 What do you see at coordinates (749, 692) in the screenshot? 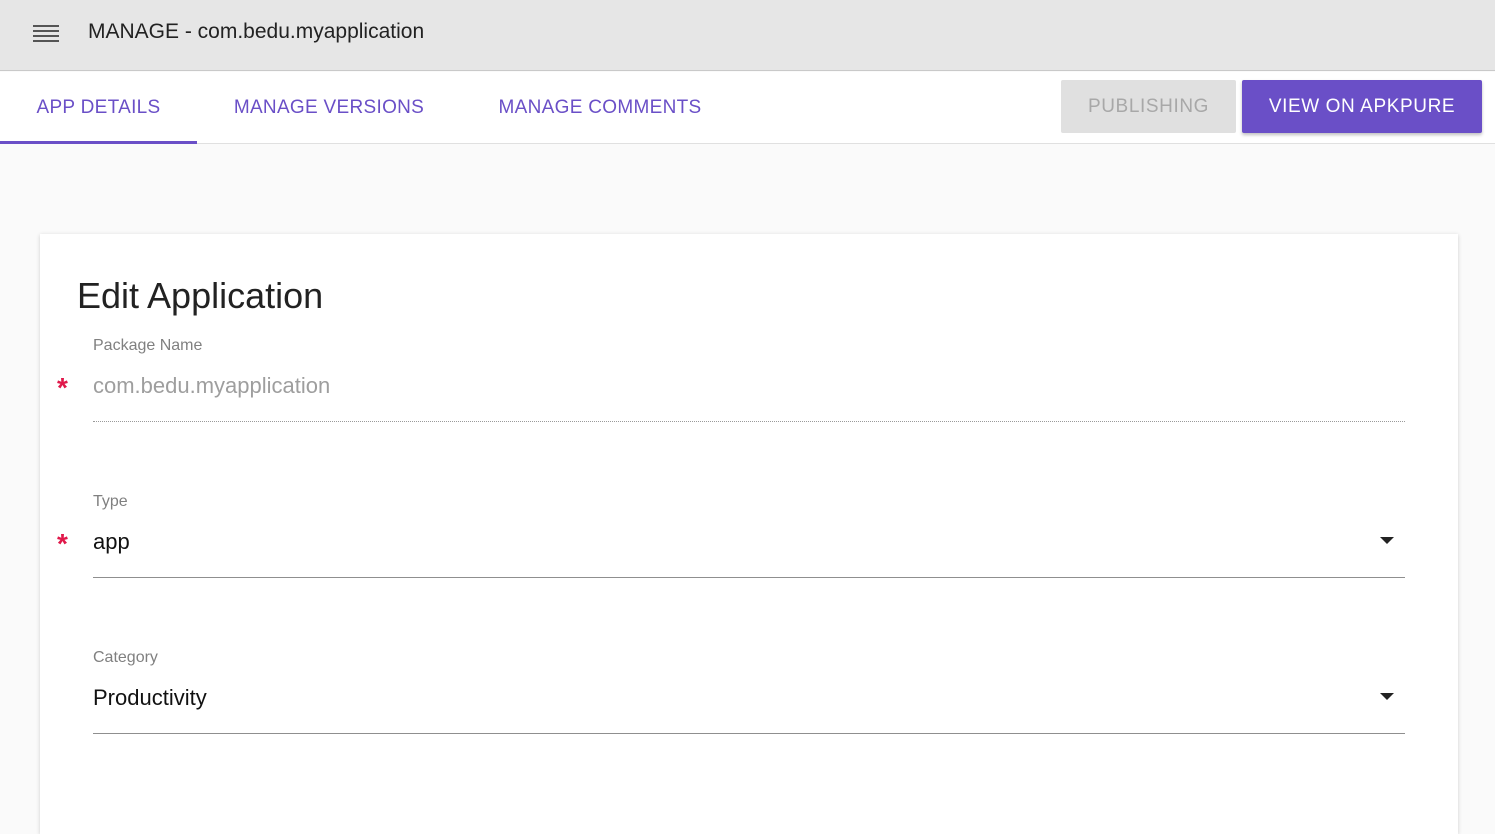
I see `category-select: Category Productivity` at bounding box center [749, 692].